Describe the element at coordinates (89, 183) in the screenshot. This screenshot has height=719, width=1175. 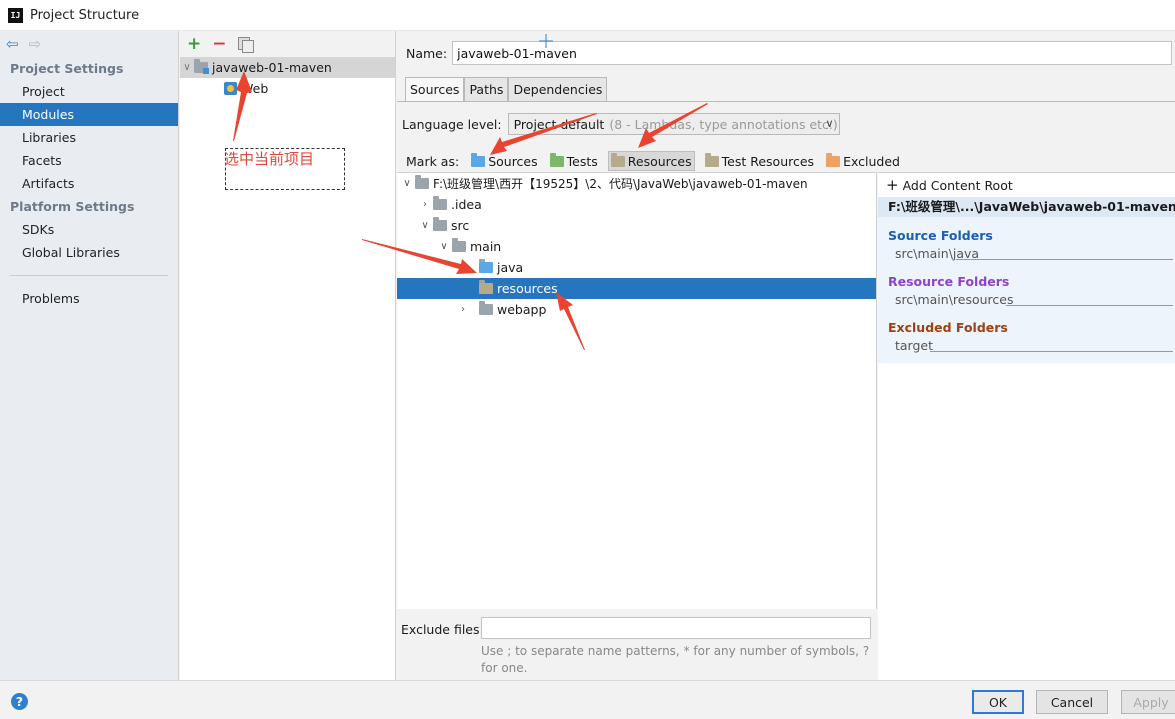
I see `nav-item-artifacts: Artifacts` at that location.